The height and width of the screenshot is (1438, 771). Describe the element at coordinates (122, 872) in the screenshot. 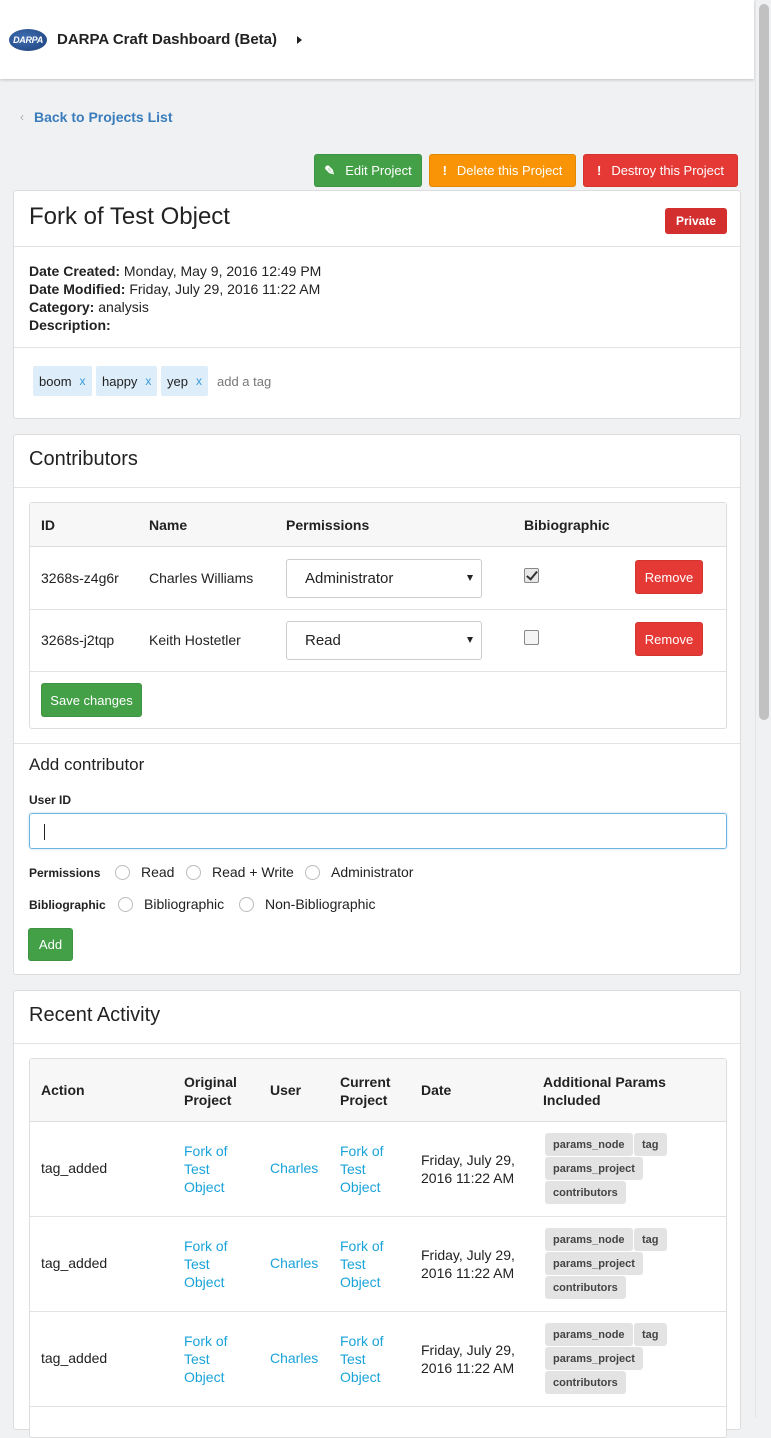

I see `permission-radio-read` at that location.